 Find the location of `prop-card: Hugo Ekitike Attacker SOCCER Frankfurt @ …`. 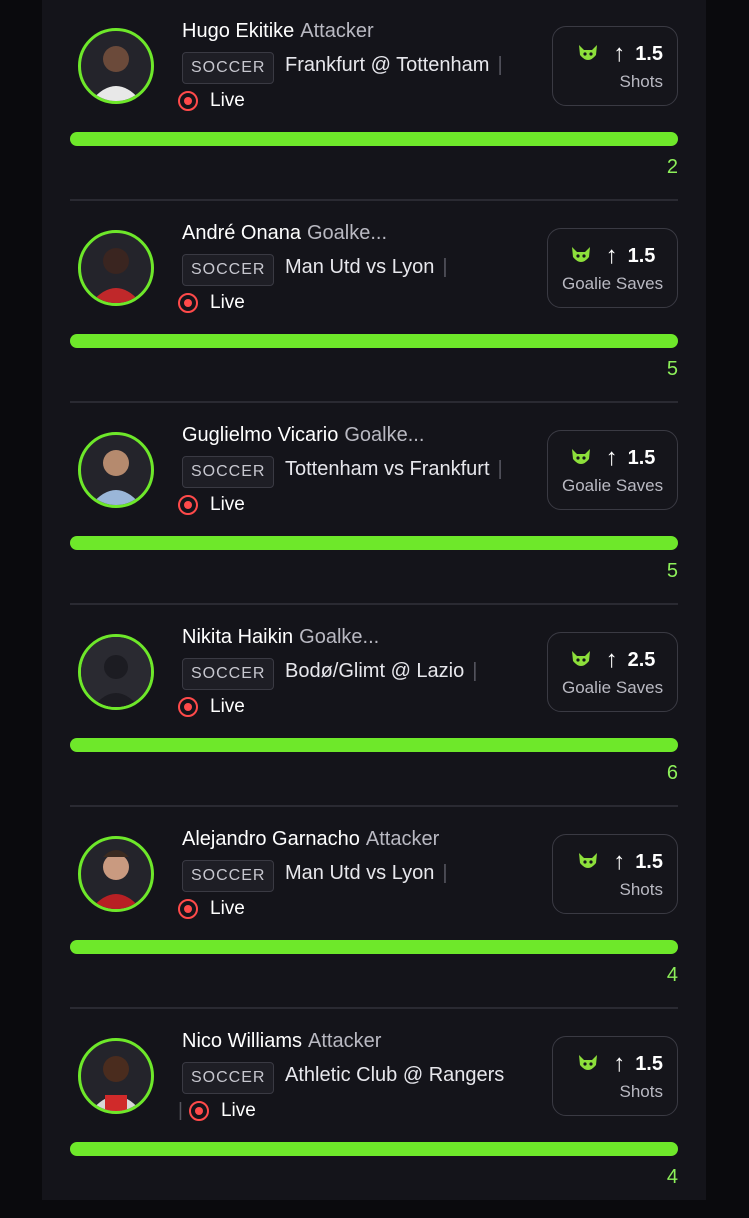

prop-card: Hugo Ekitike Attacker SOCCER Frankfurt @ … is located at coordinates (374, 107).